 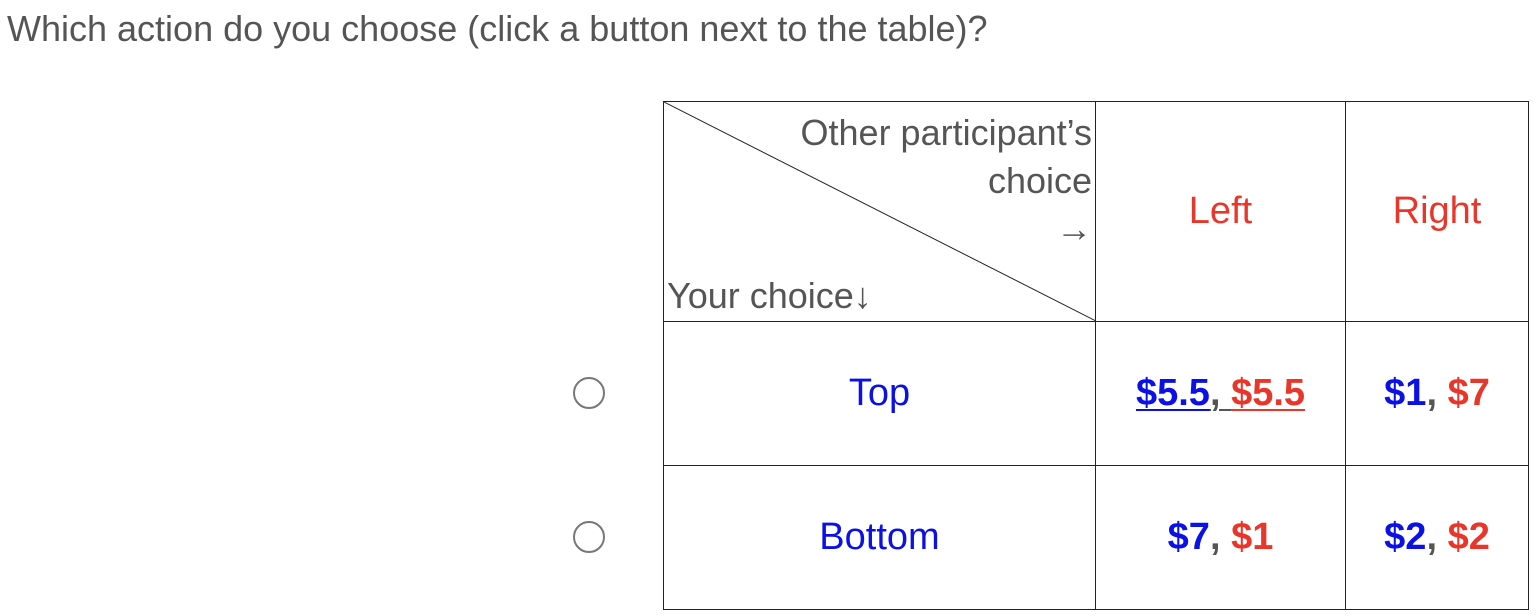 I want to click on payoff-cell-top-right: $1, $7, so click(x=1437, y=393).